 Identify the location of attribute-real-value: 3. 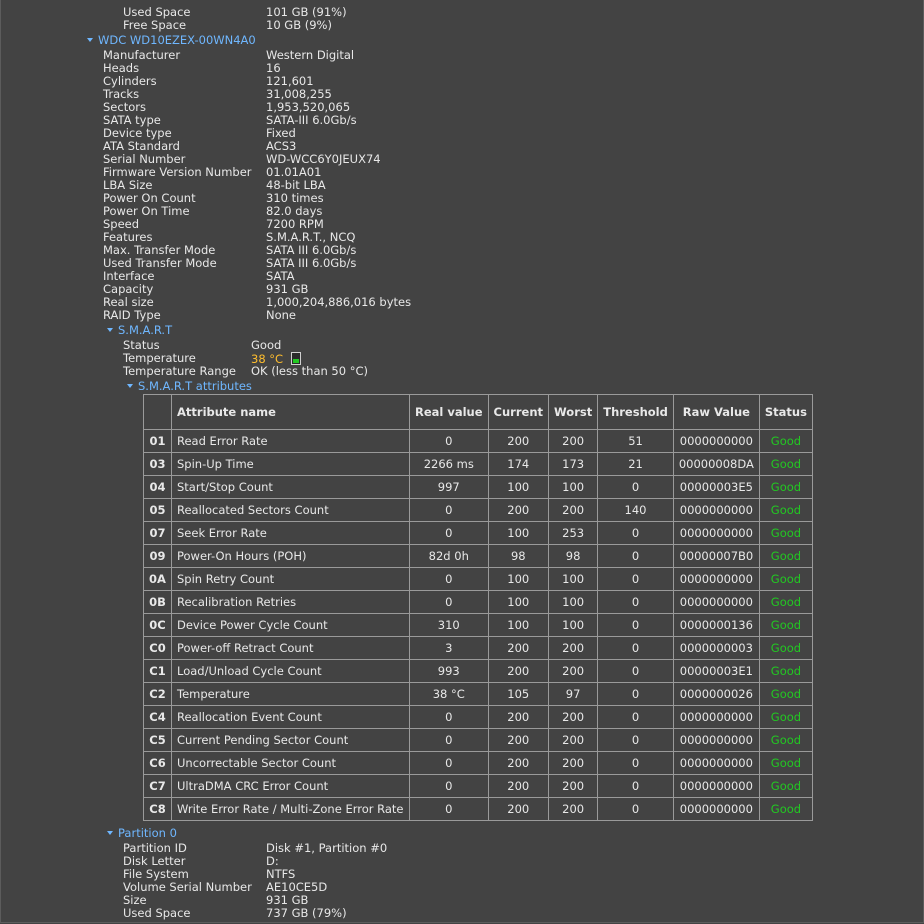
(449, 648).